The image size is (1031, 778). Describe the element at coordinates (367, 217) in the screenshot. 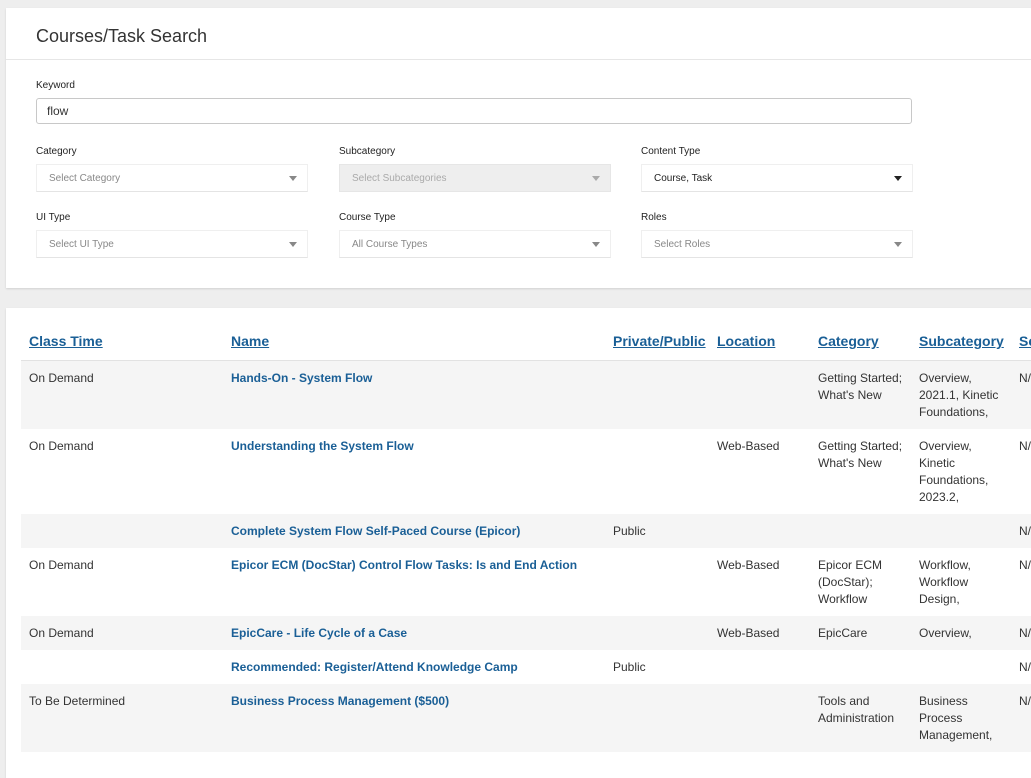

I see `course-type-label: Course Type` at that location.